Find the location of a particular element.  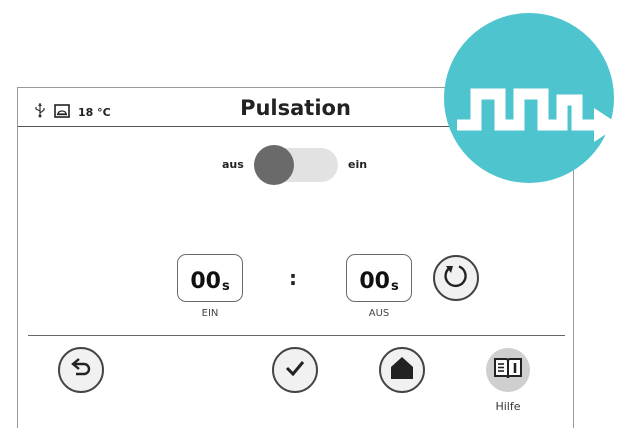

ein-time-unit: s is located at coordinates (225, 286).